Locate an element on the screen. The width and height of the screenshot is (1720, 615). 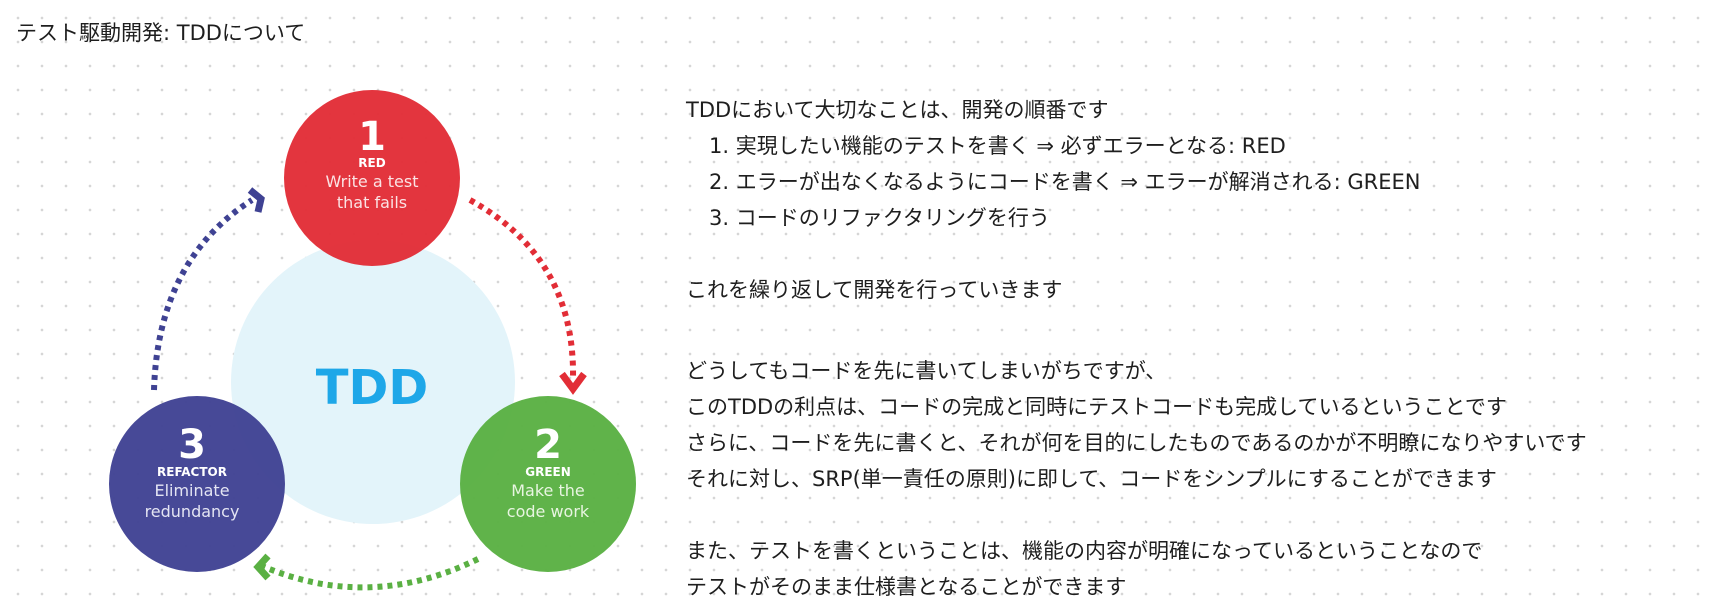
notes-spec-2: テストがそのまま仕様書となることができます is located at coordinates (906, 587).